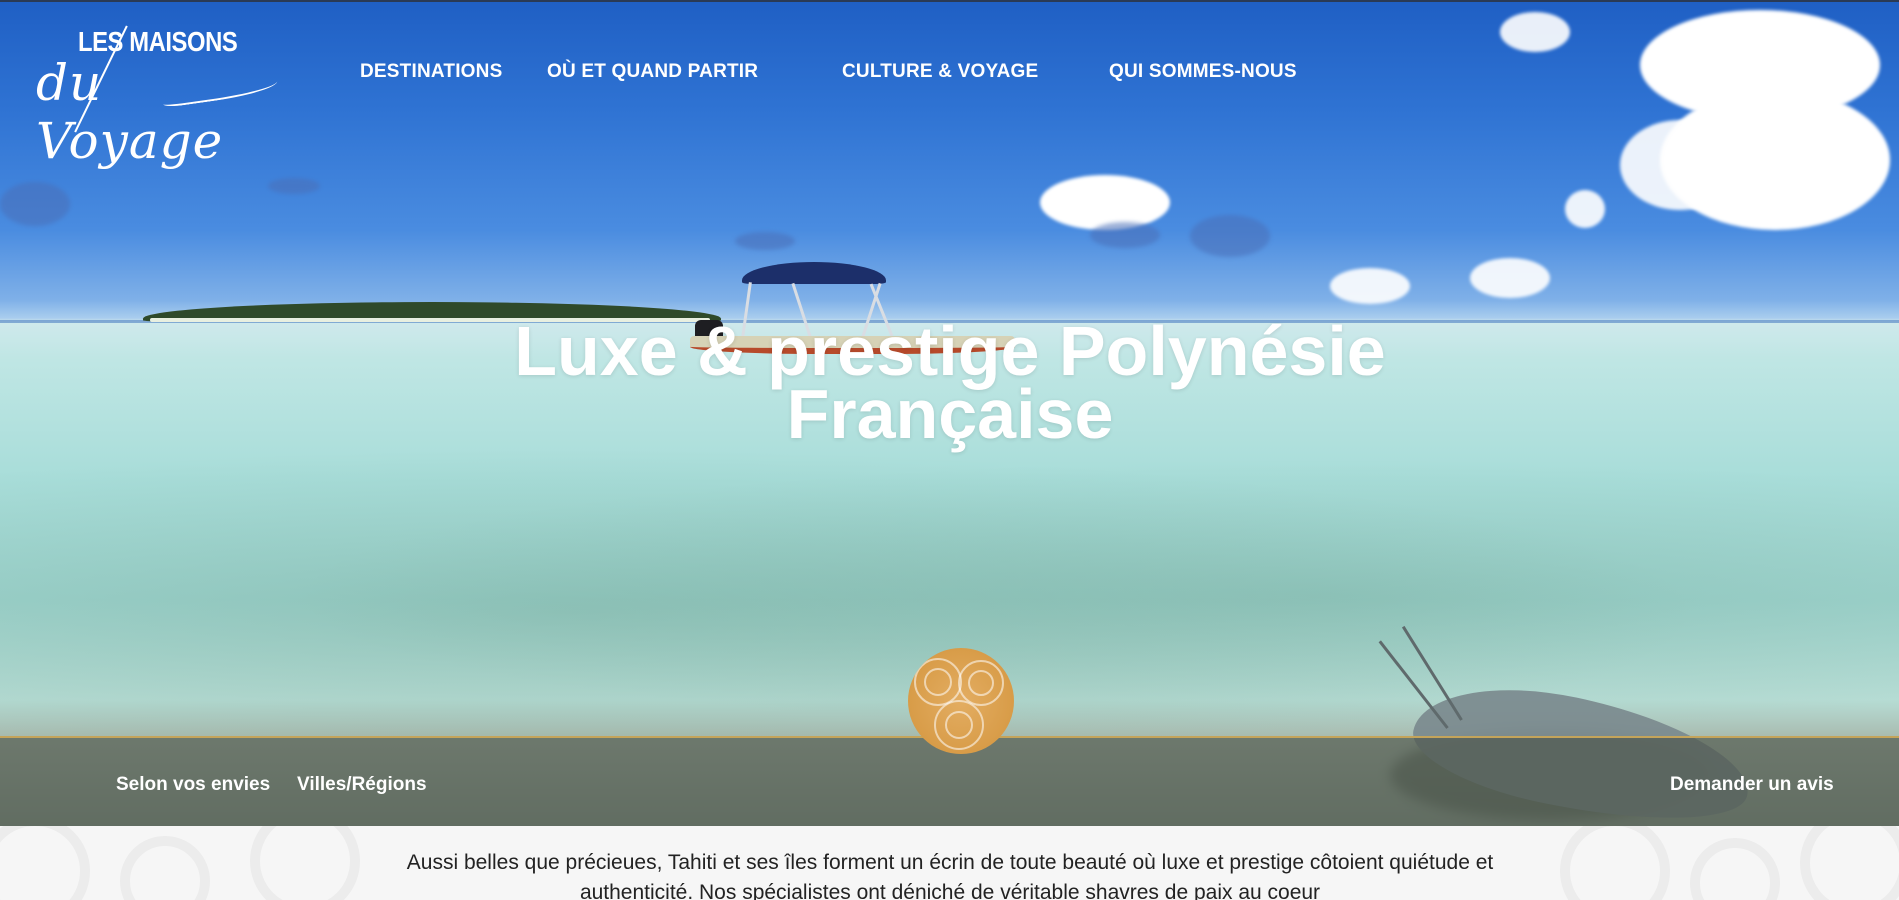  I want to click on top-border, so click(949, 1).